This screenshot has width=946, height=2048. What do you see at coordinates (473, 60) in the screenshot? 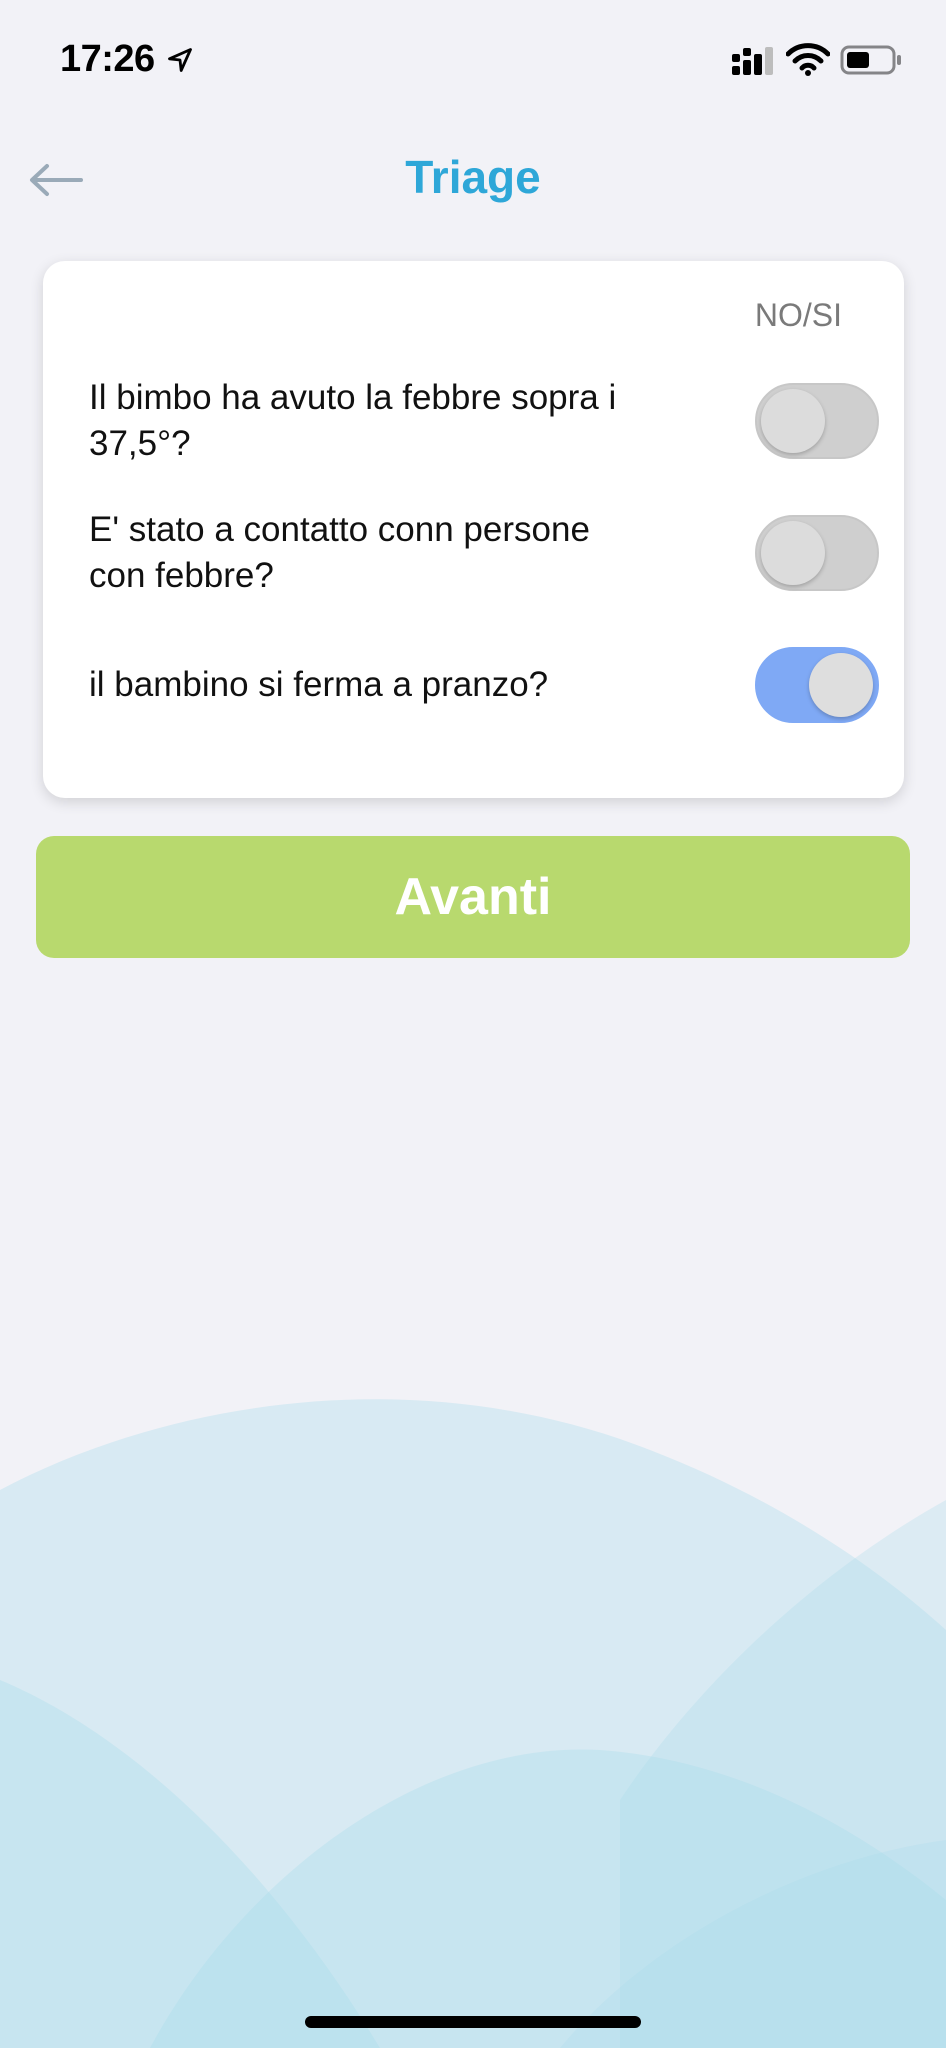
I see `status-bar: 17:26` at bounding box center [473, 60].